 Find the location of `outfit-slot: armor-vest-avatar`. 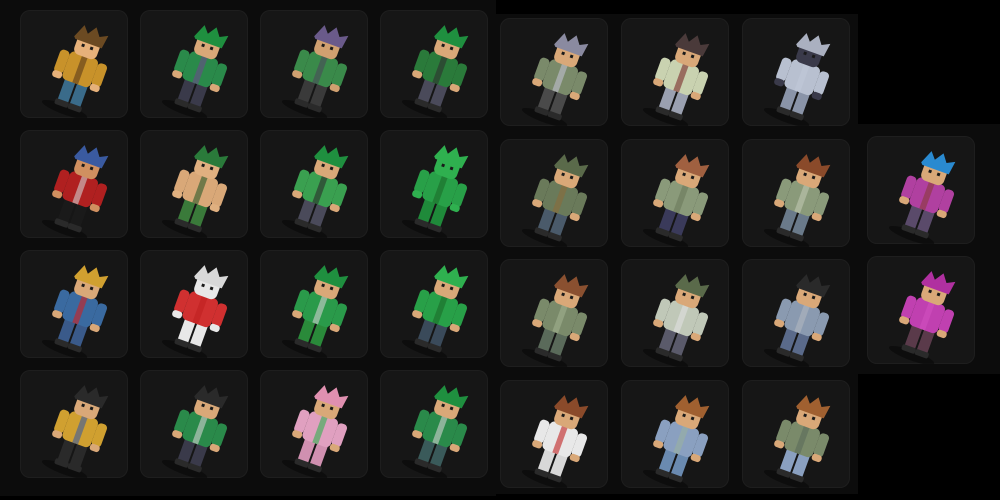

outfit-slot: armor-vest-avatar is located at coordinates (796, 193).